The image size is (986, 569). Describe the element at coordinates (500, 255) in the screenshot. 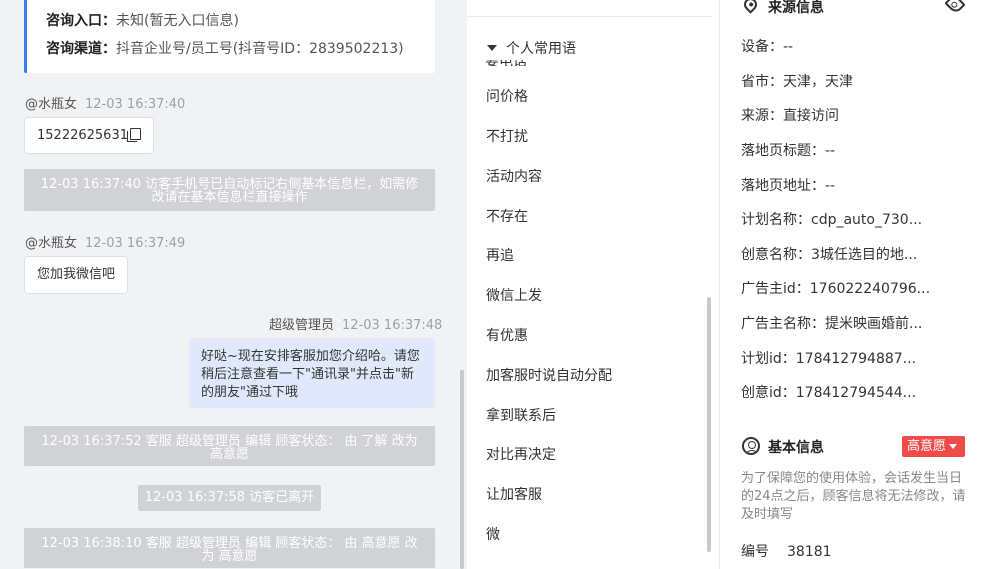

I see `phrase-item: 再追` at that location.